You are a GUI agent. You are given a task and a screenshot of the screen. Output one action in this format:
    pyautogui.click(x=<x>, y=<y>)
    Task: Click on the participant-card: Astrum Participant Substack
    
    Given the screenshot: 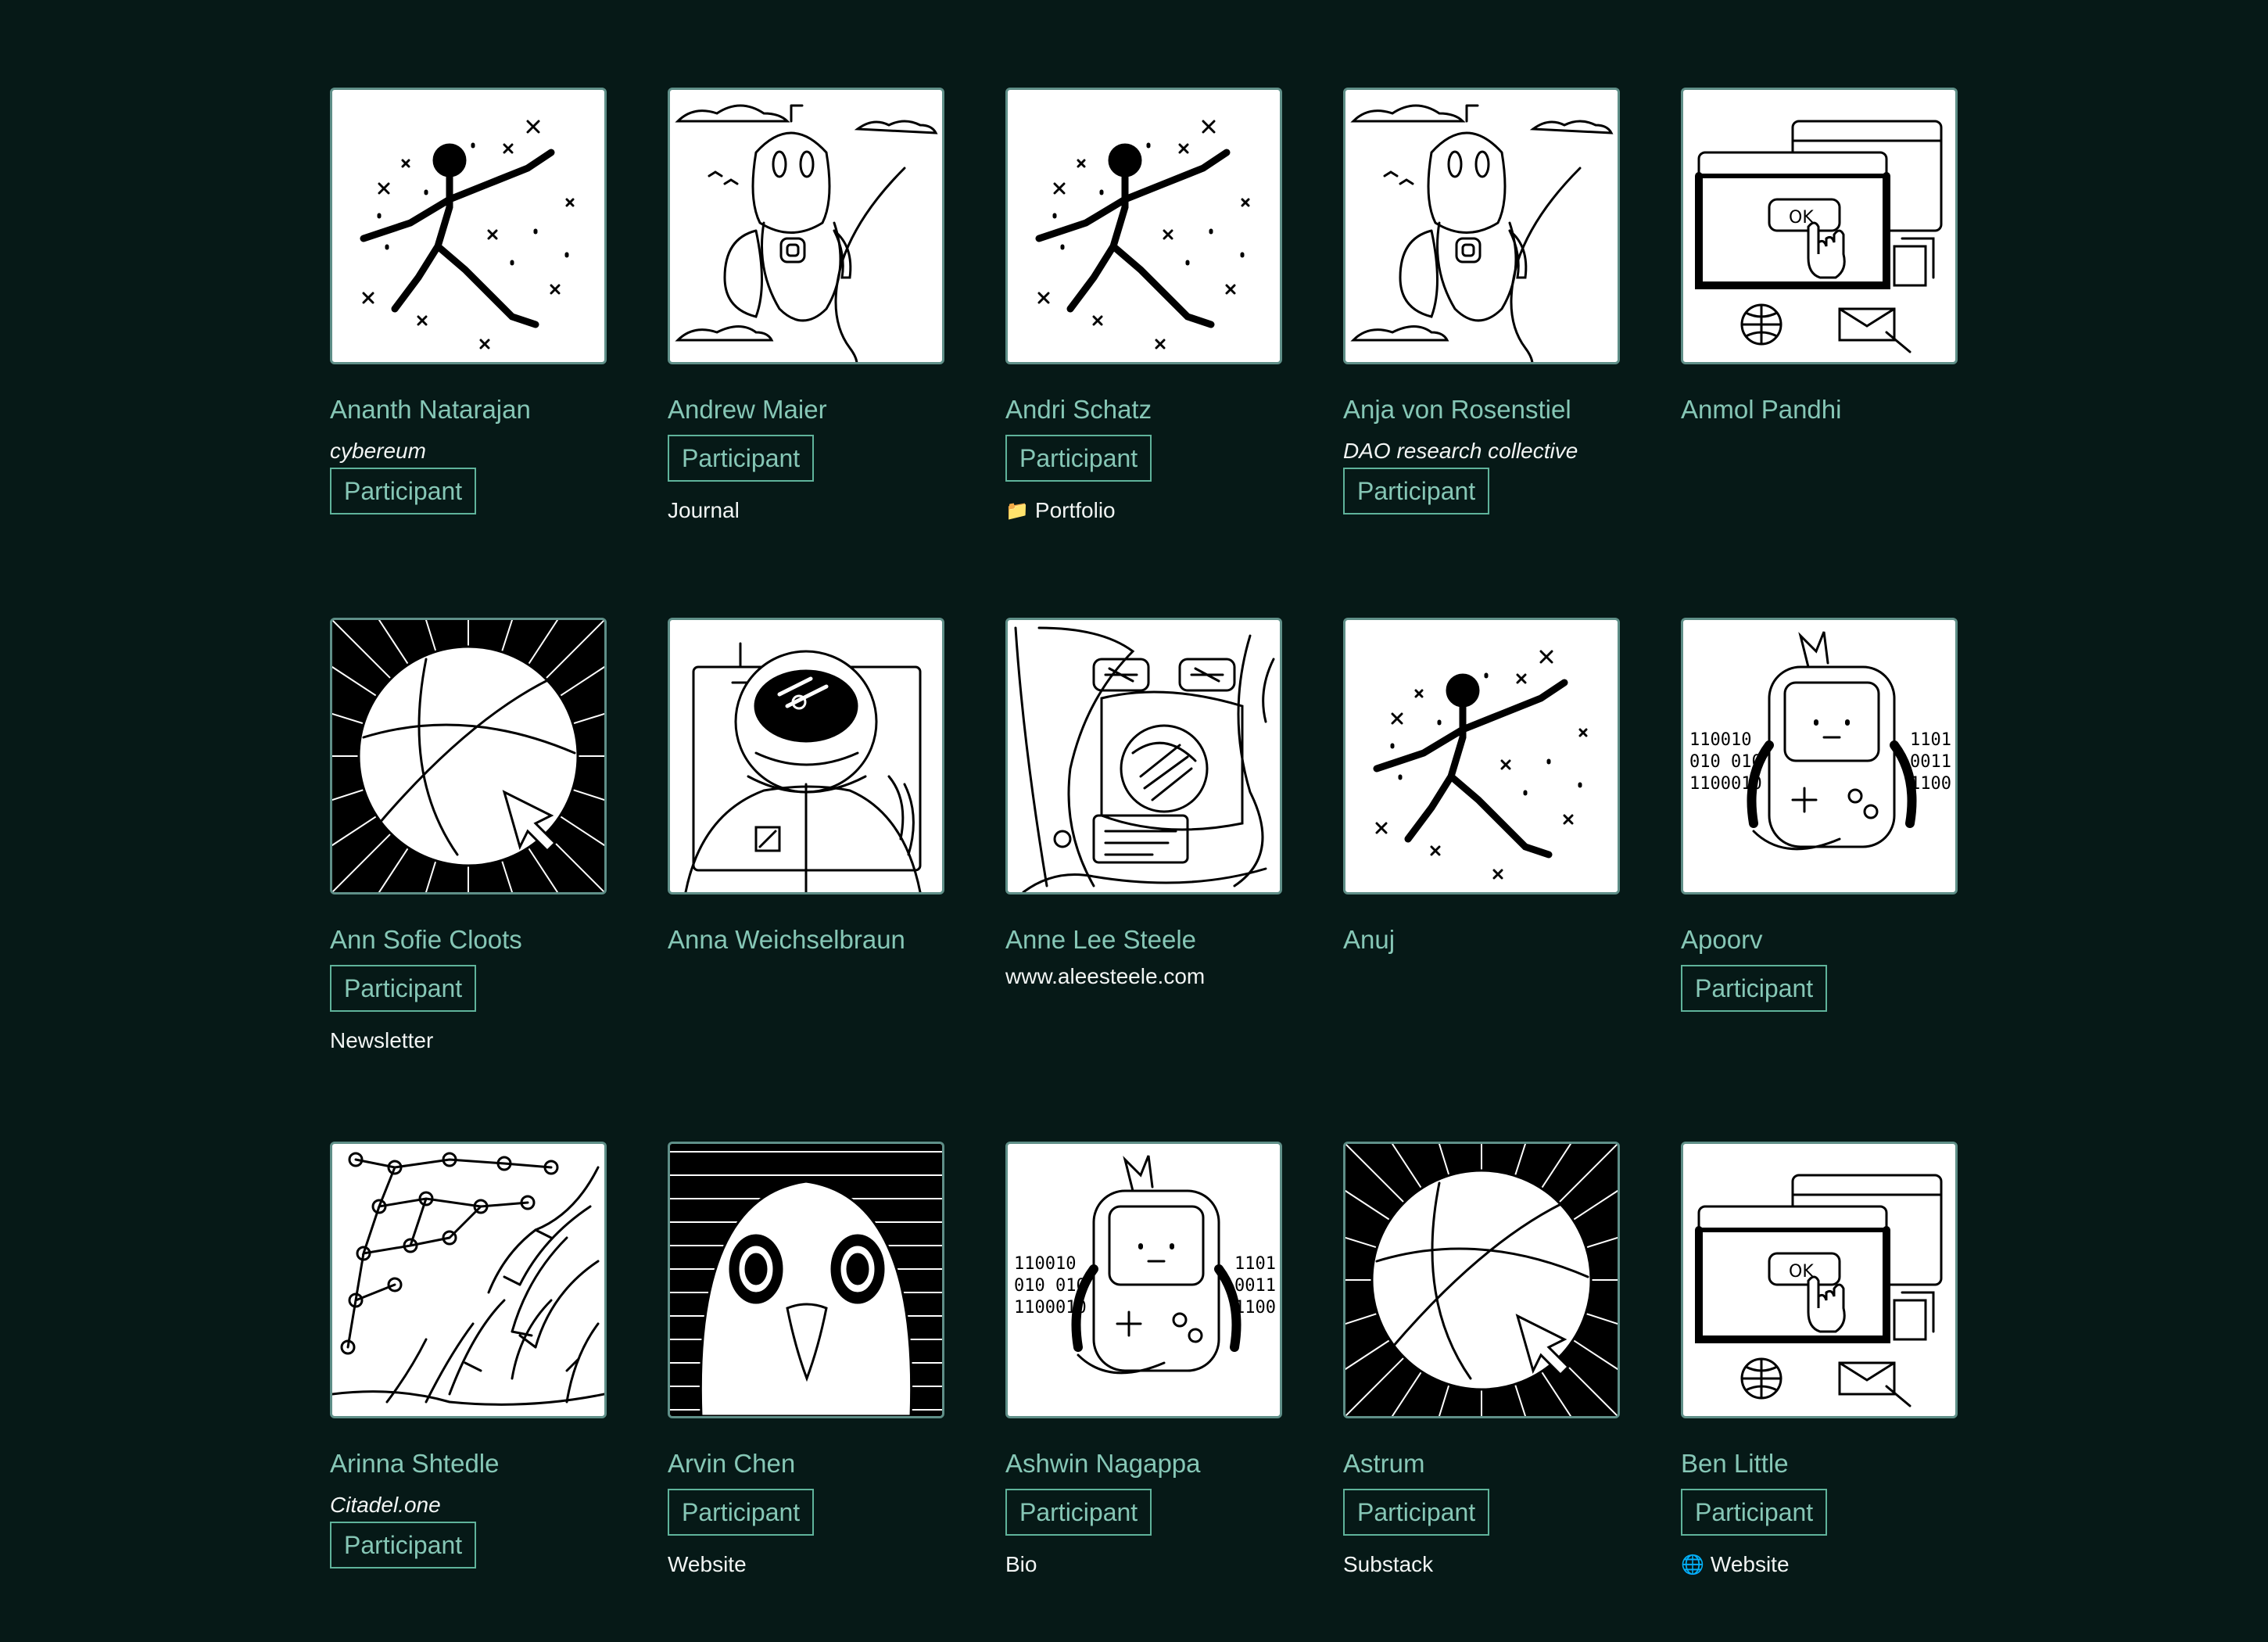 What is the action you would take?
    pyautogui.click(x=1484, y=1359)
    